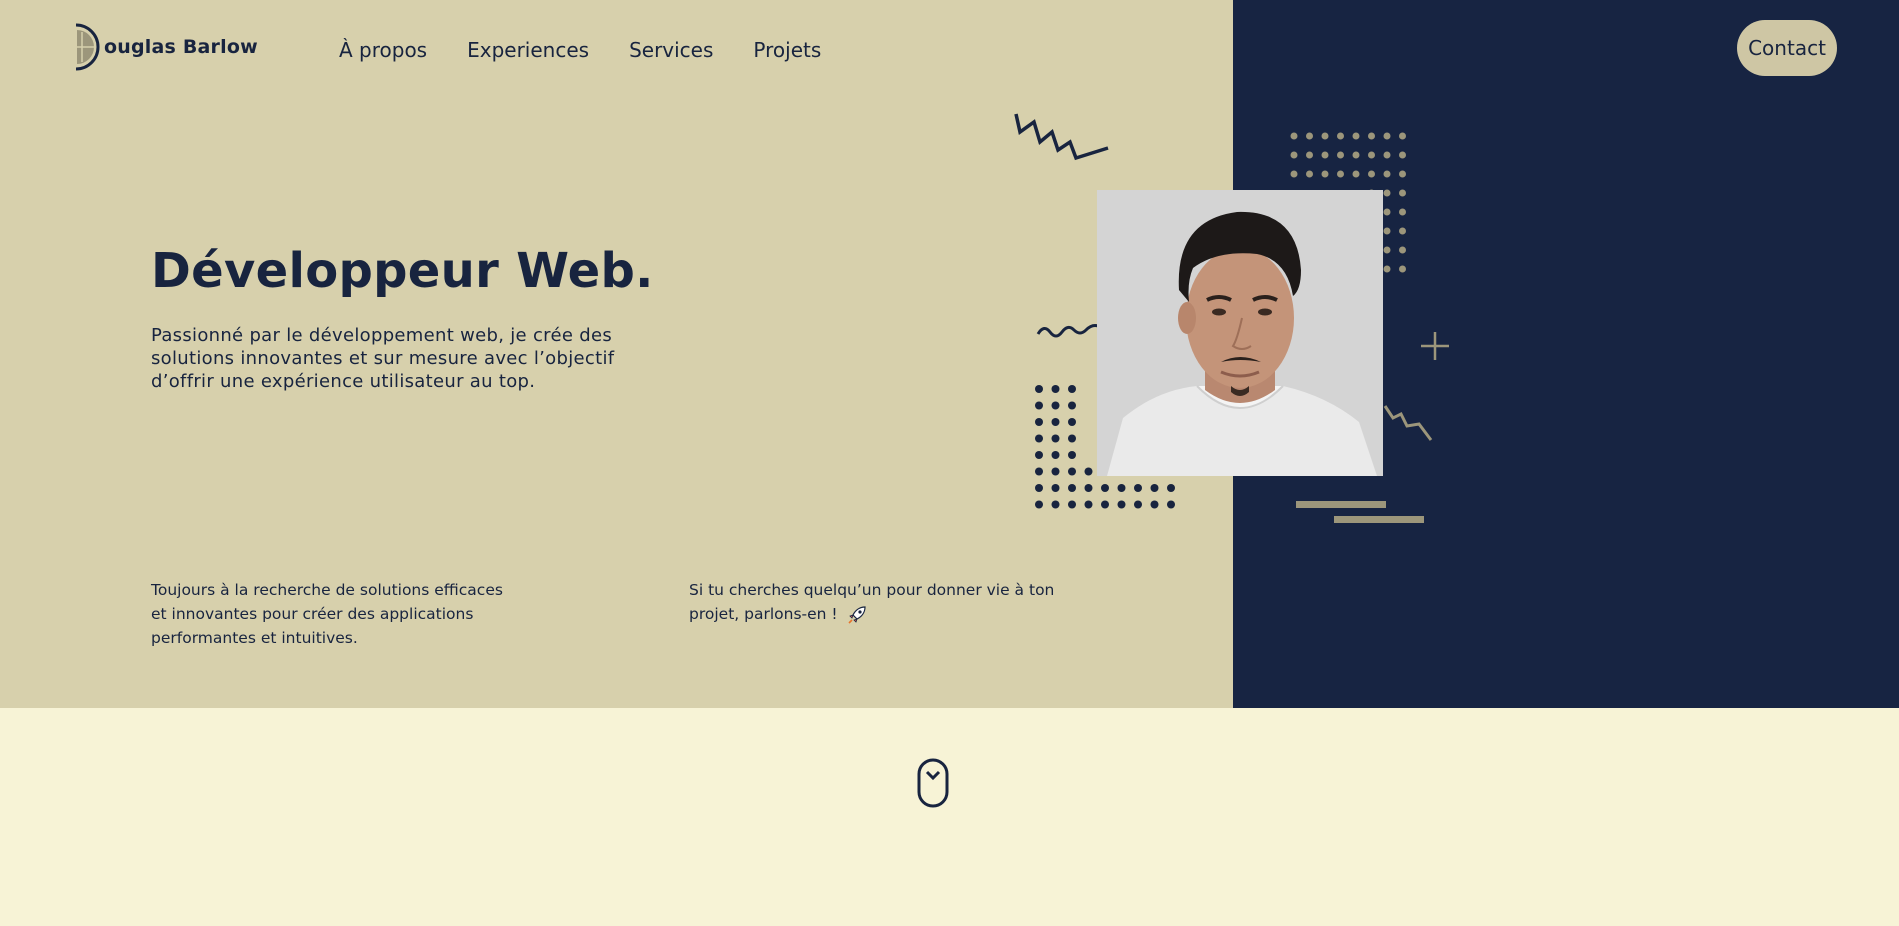  Describe the element at coordinates (1061, 137) in the screenshot. I see `zigzag-decoration-top` at that location.